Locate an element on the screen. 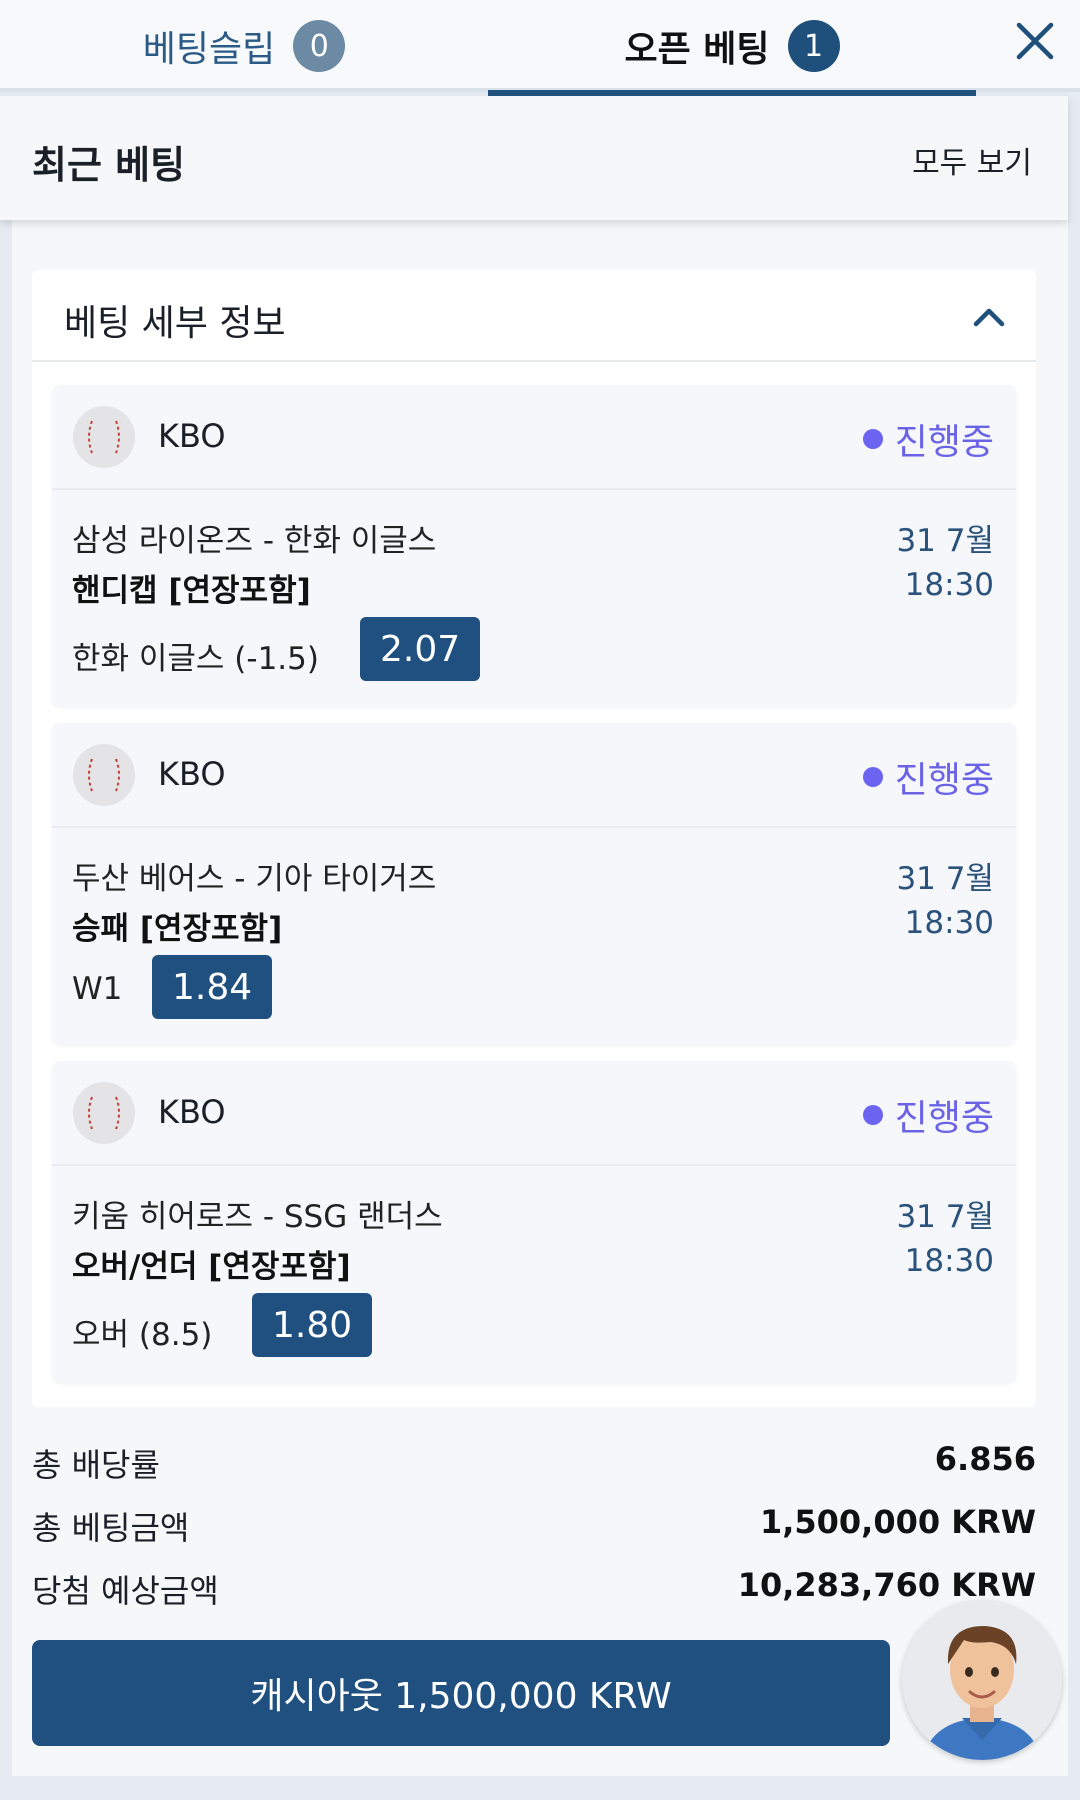 This screenshot has height=1800, width=1080. match-name: 키움 히어로즈 - SSG 랜더스 is located at coordinates (257, 1217).